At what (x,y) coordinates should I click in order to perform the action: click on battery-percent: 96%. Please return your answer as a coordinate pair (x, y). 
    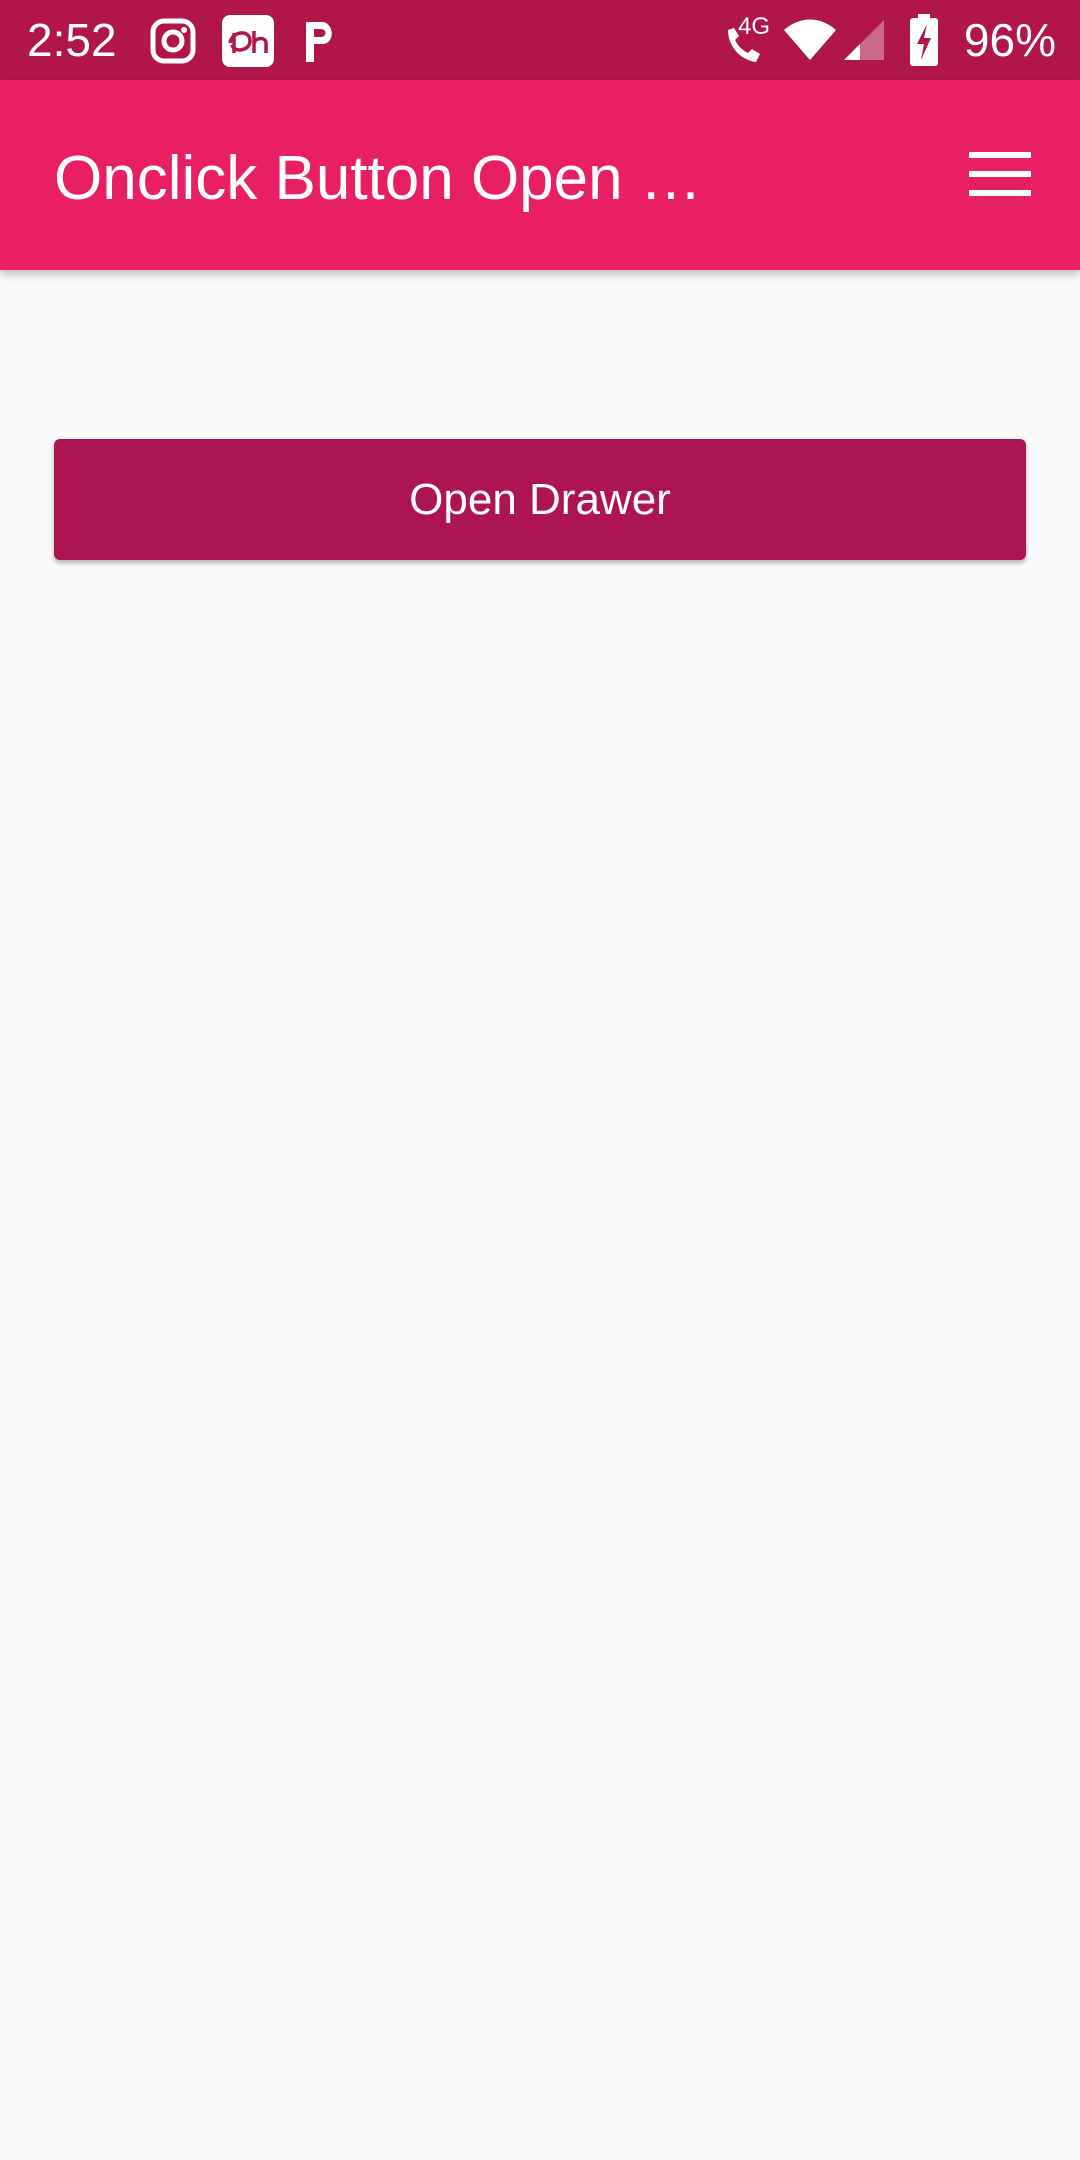
    Looking at the image, I should click on (1009, 40).